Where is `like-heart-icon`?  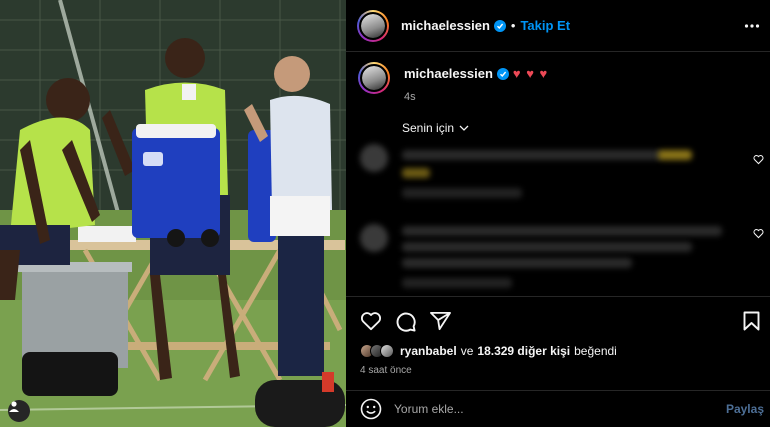
like-heart-icon is located at coordinates (371, 321).